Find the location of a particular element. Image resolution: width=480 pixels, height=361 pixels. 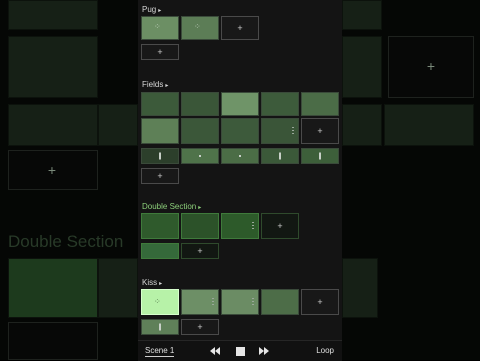

stop-icon is located at coordinates (240, 351).